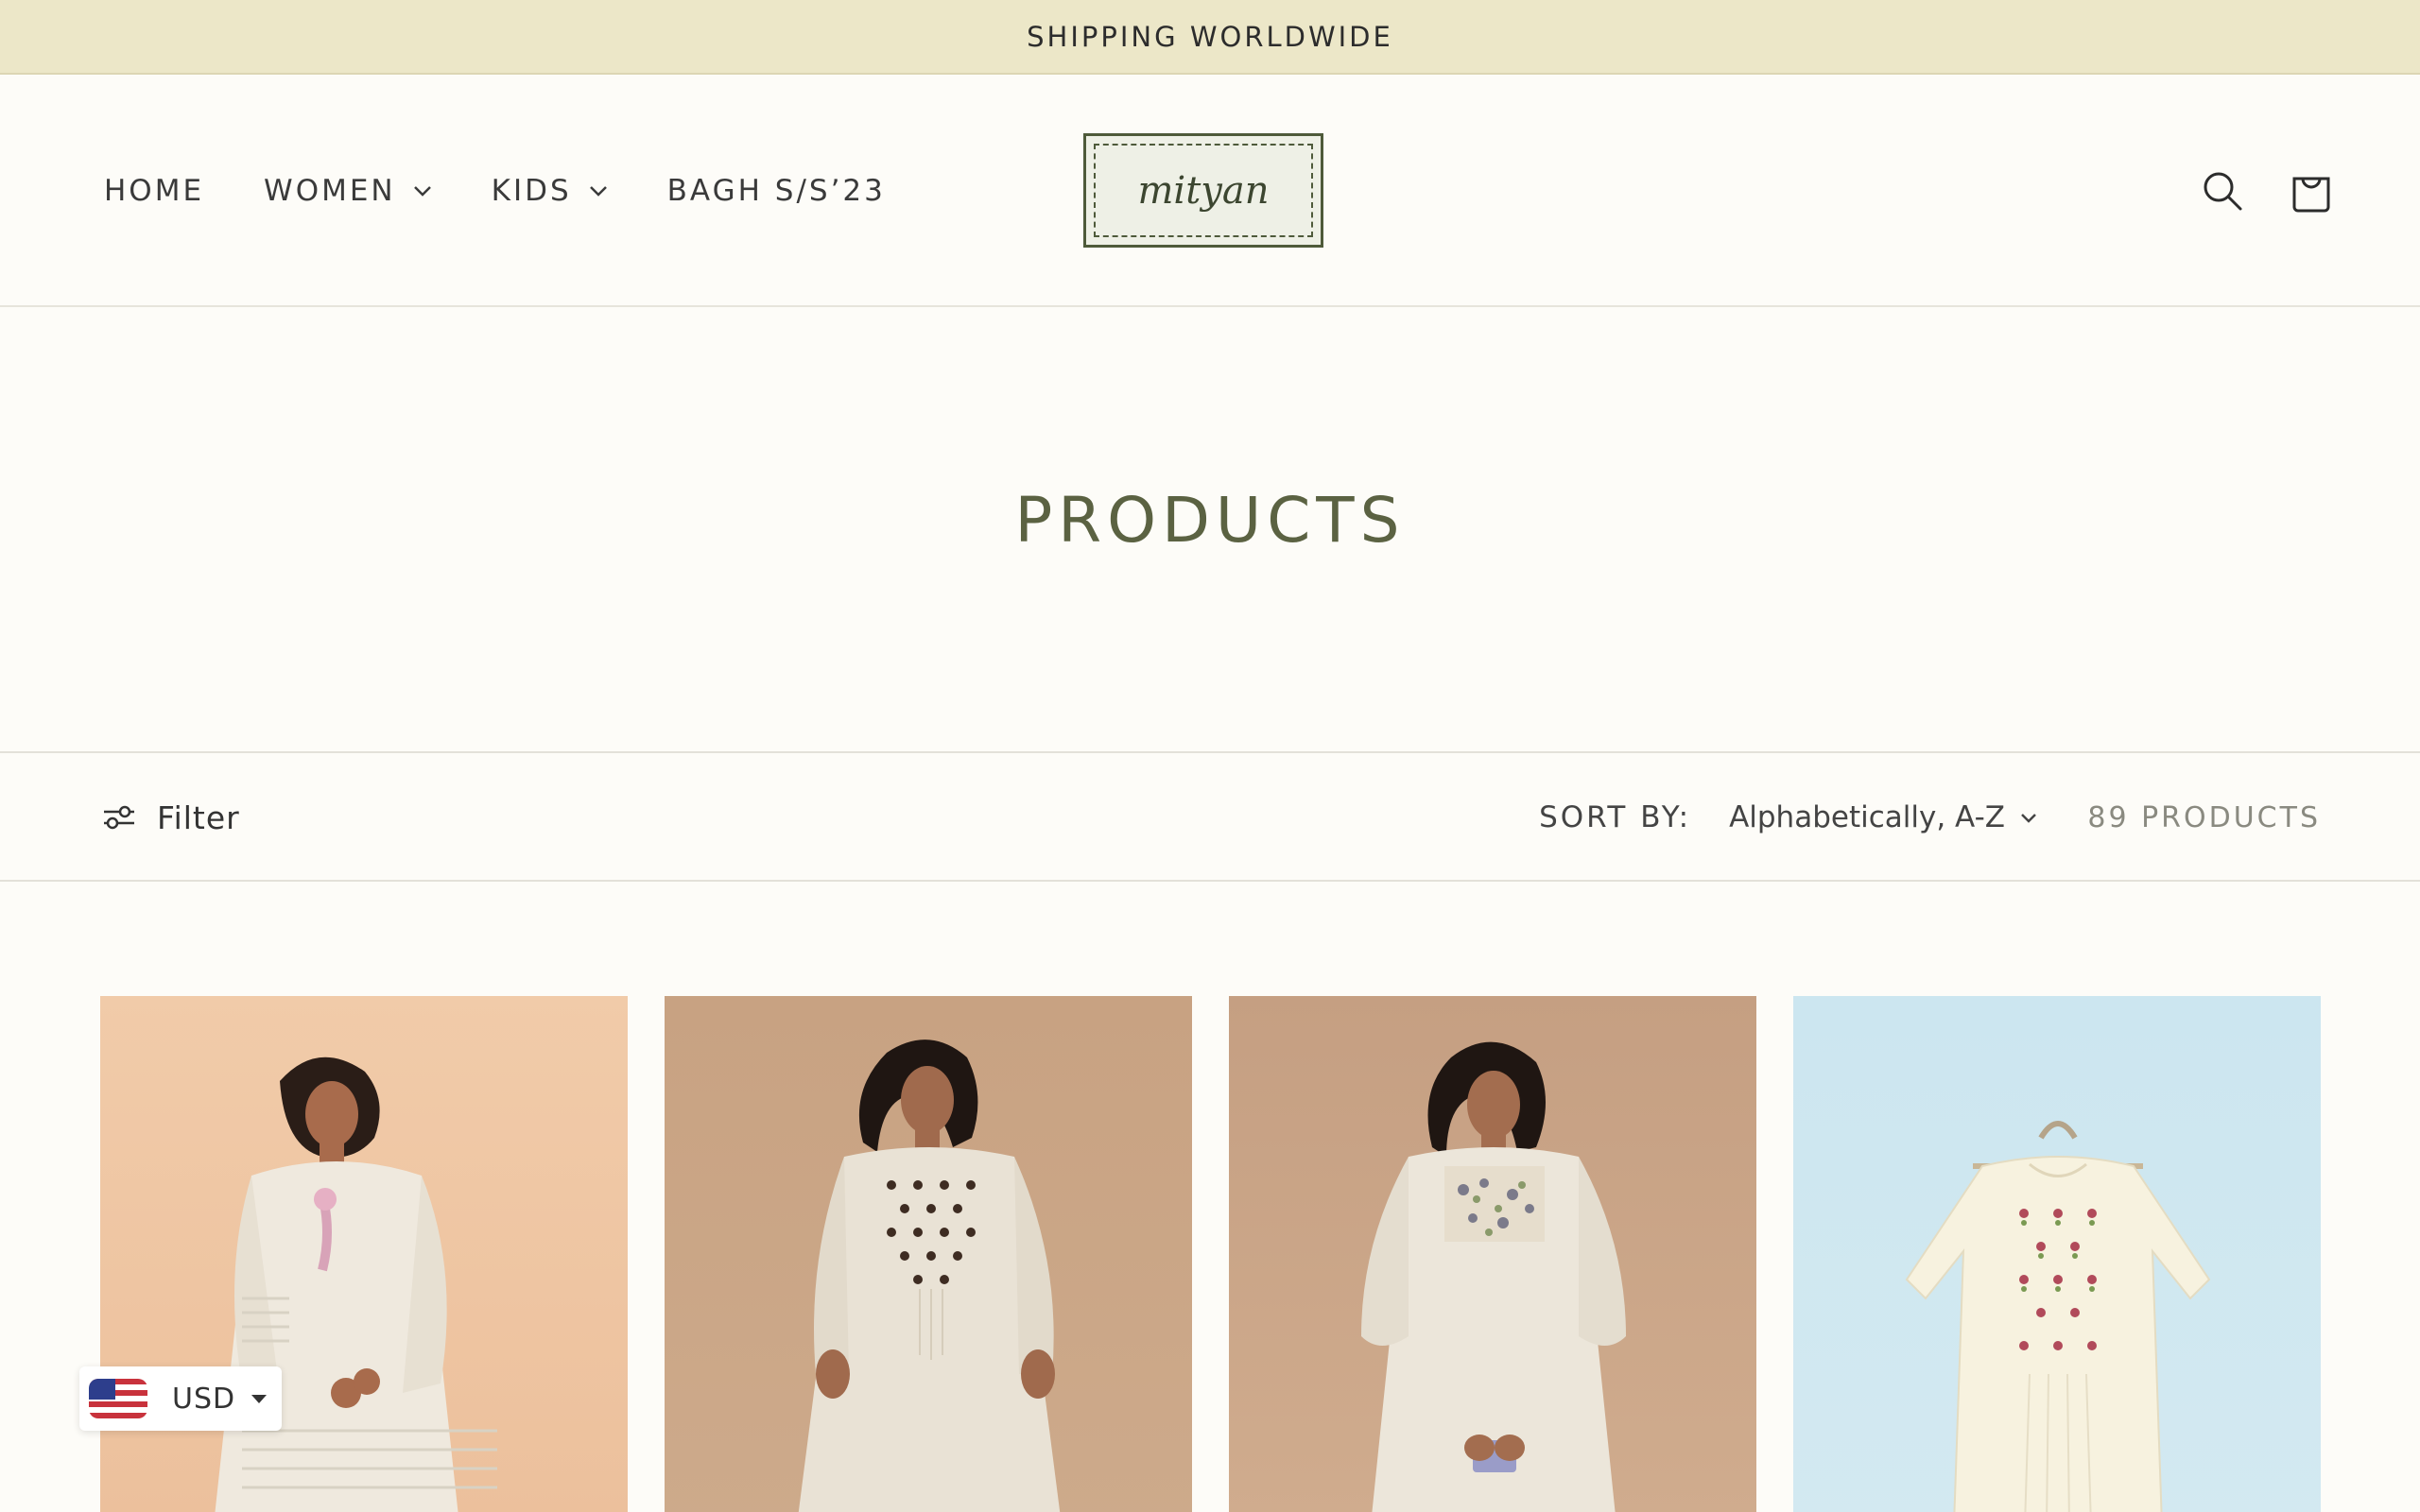 The width and height of the screenshot is (2420, 1512). I want to click on page-title: PRODUCTS, so click(1210, 520).